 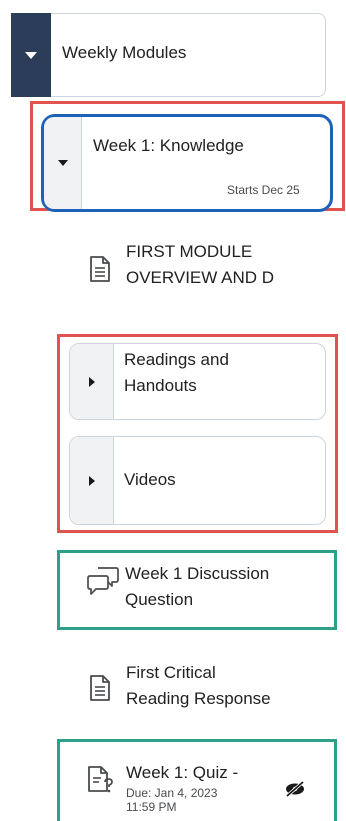 What do you see at coordinates (160, 385) in the screenshot?
I see `readings-line2: Handouts` at bounding box center [160, 385].